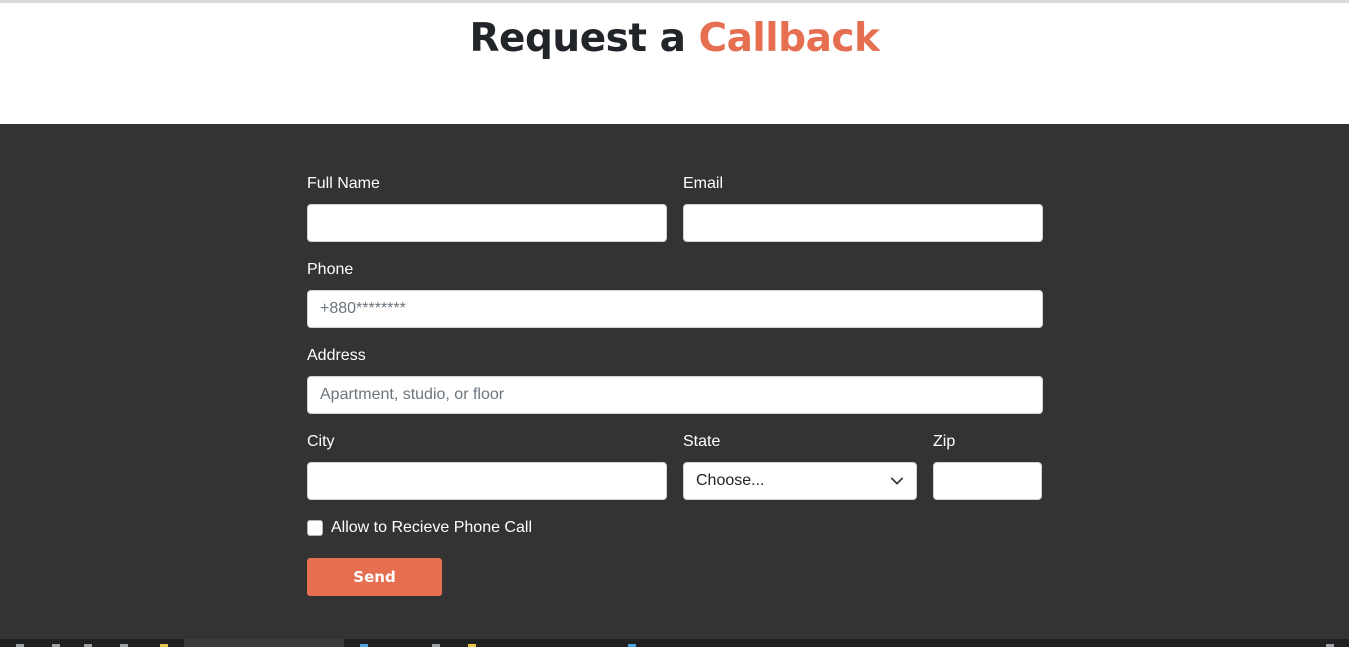 The height and width of the screenshot is (647, 1349). What do you see at coordinates (487, 481) in the screenshot?
I see `city-input` at bounding box center [487, 481].